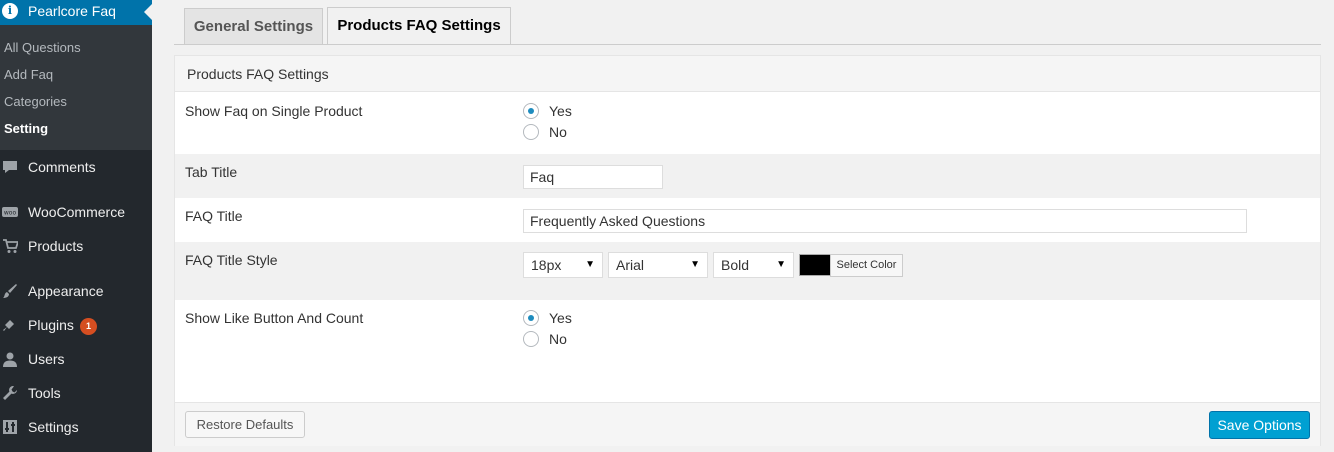  I want to click on svg-text: woo, so click(10, 213).